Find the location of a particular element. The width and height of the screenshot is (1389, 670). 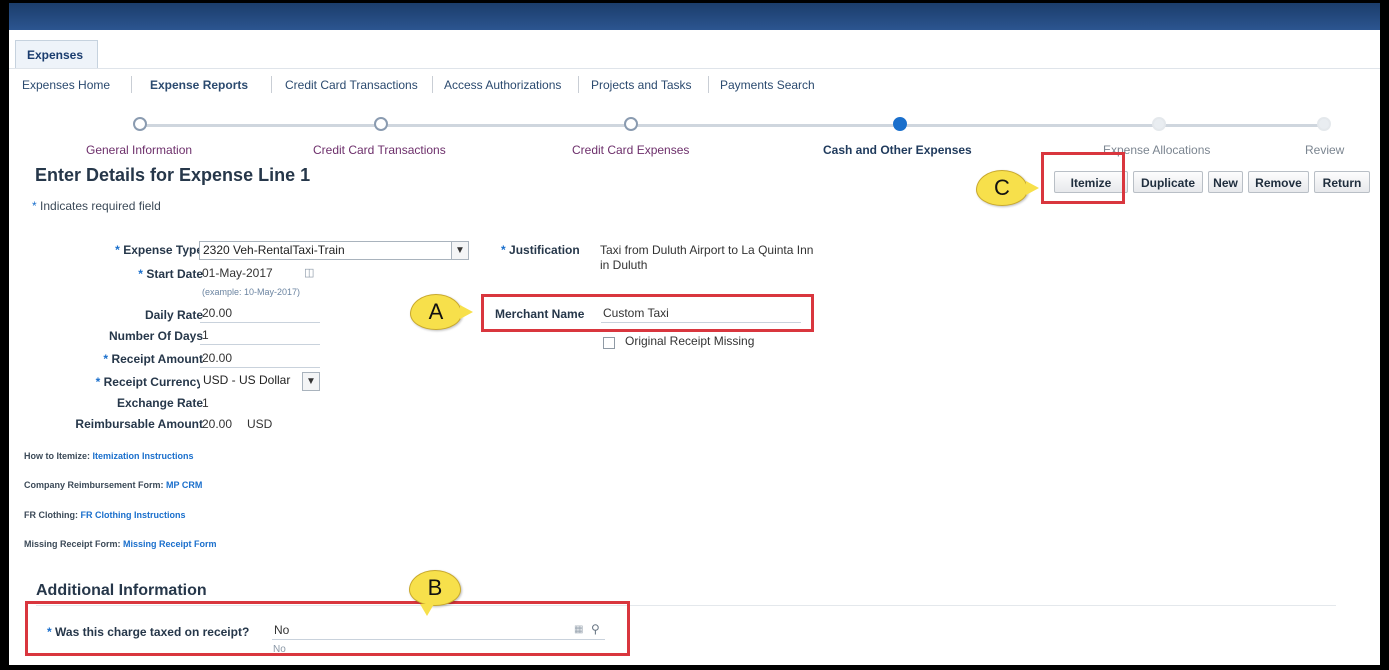

subnav-expense-reports: Expense Reports is located at coordinates (199, 85).